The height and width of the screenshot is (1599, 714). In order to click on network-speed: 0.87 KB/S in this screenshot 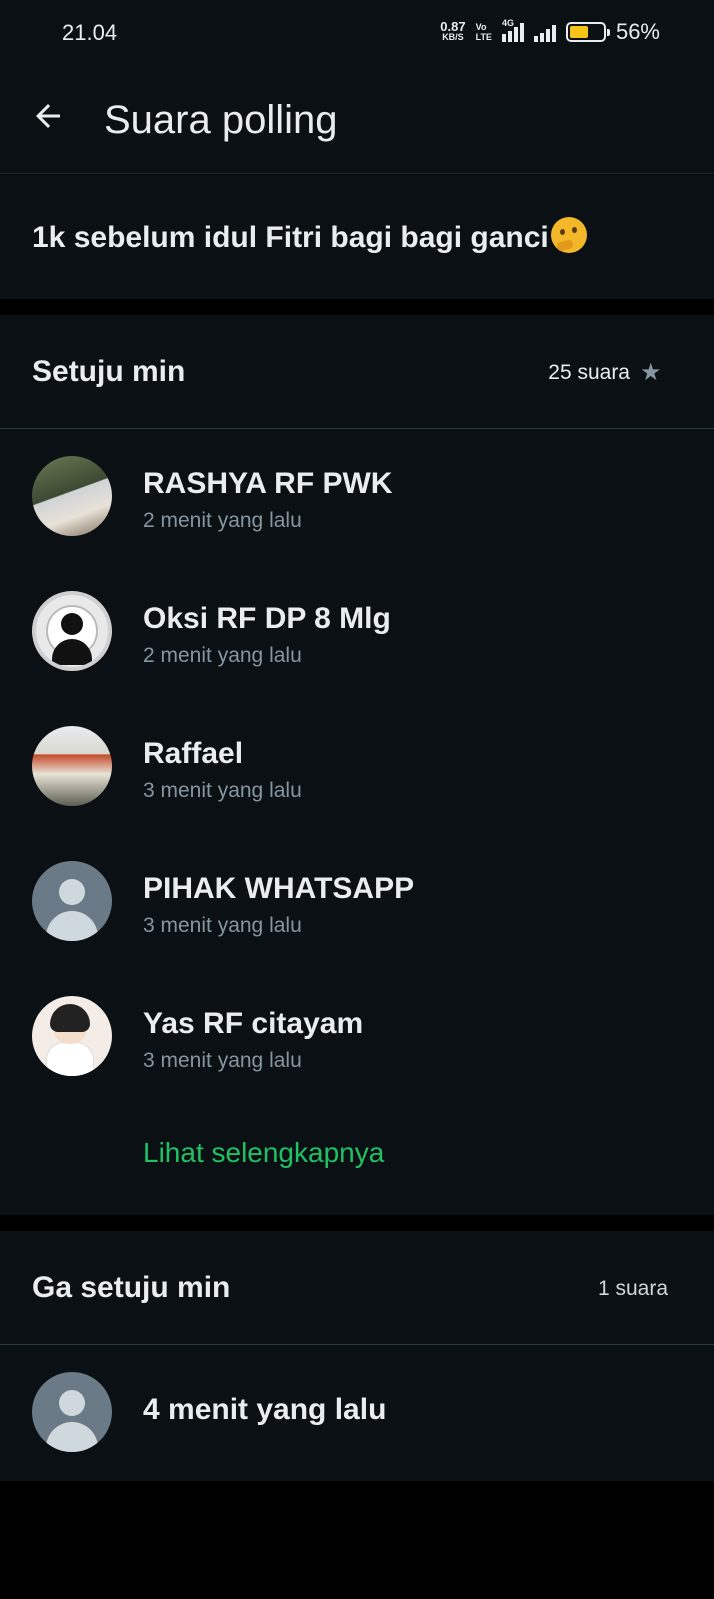, I will do `click(453, 30)`.